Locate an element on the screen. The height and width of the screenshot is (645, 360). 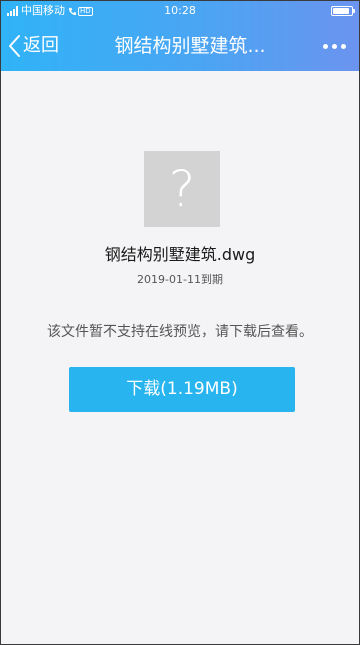
more-options-button is located at coordinates (334, 46).